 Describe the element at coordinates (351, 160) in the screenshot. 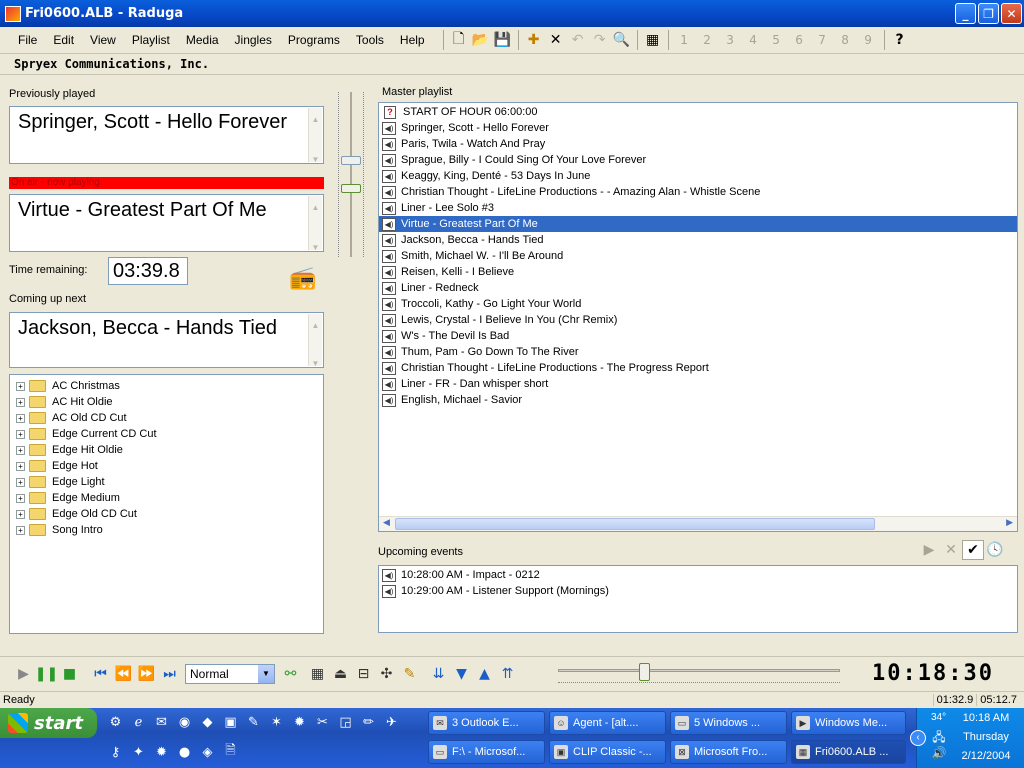

I see `fader-knob-upper` at that location.